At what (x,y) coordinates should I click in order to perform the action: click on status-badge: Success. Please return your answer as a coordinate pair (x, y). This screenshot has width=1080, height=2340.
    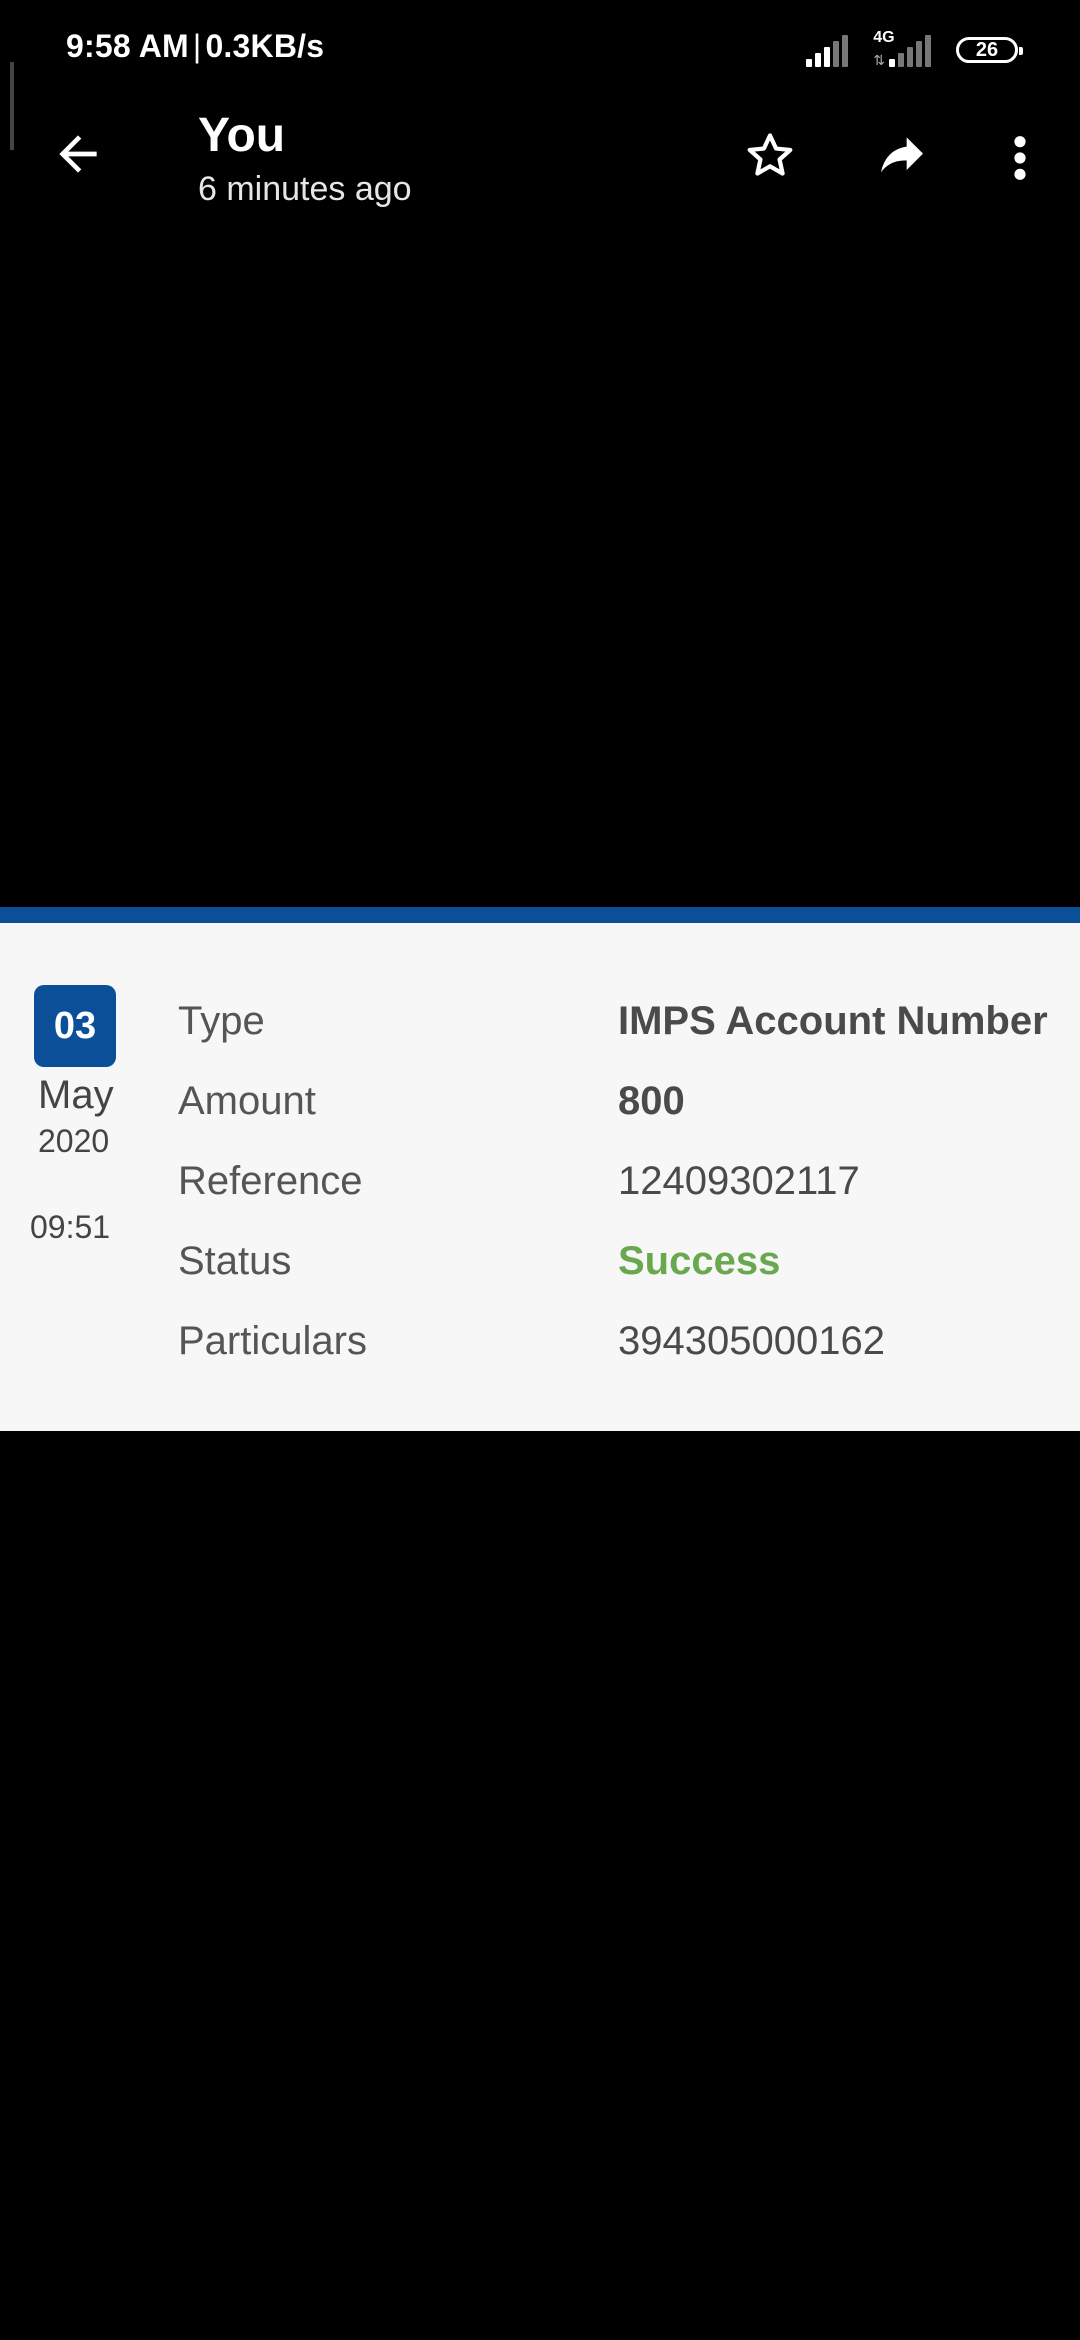
    Looking at the image, I should click on (699, 1261).